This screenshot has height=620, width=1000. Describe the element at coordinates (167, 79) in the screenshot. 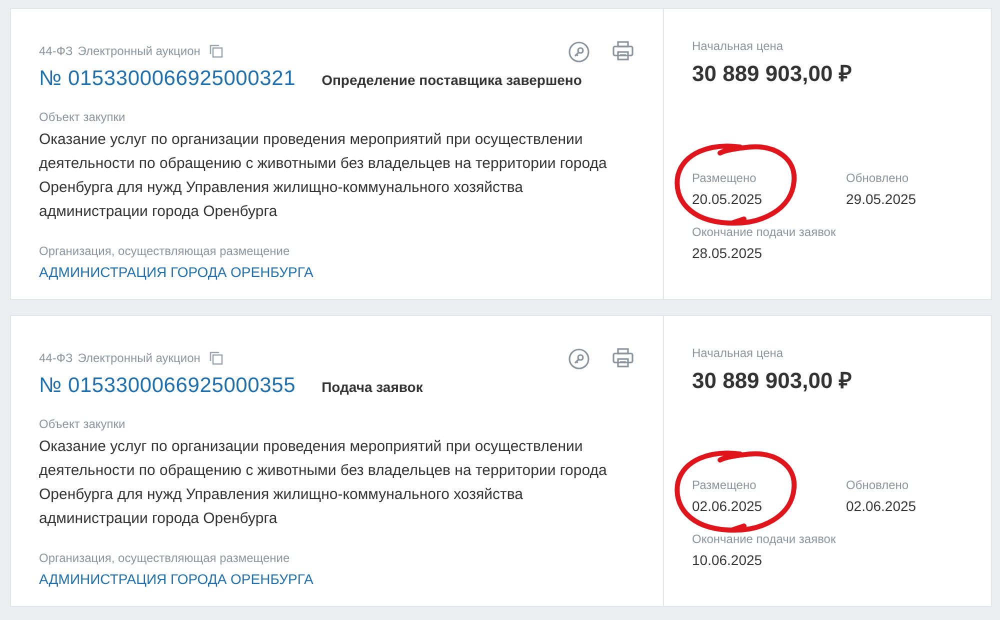

I see `purchase-number-link: № 0153300066925000321` at that location.